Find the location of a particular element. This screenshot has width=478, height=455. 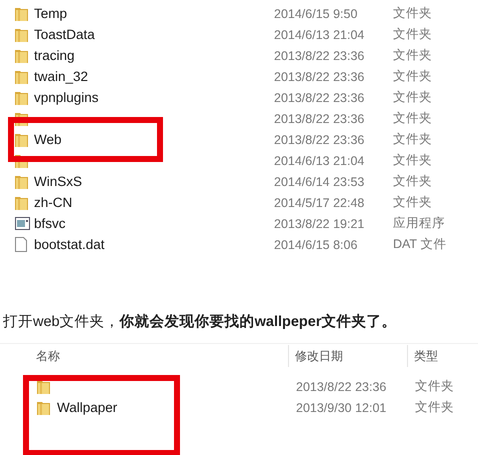

application-icon is located at coordinates (22, 223).